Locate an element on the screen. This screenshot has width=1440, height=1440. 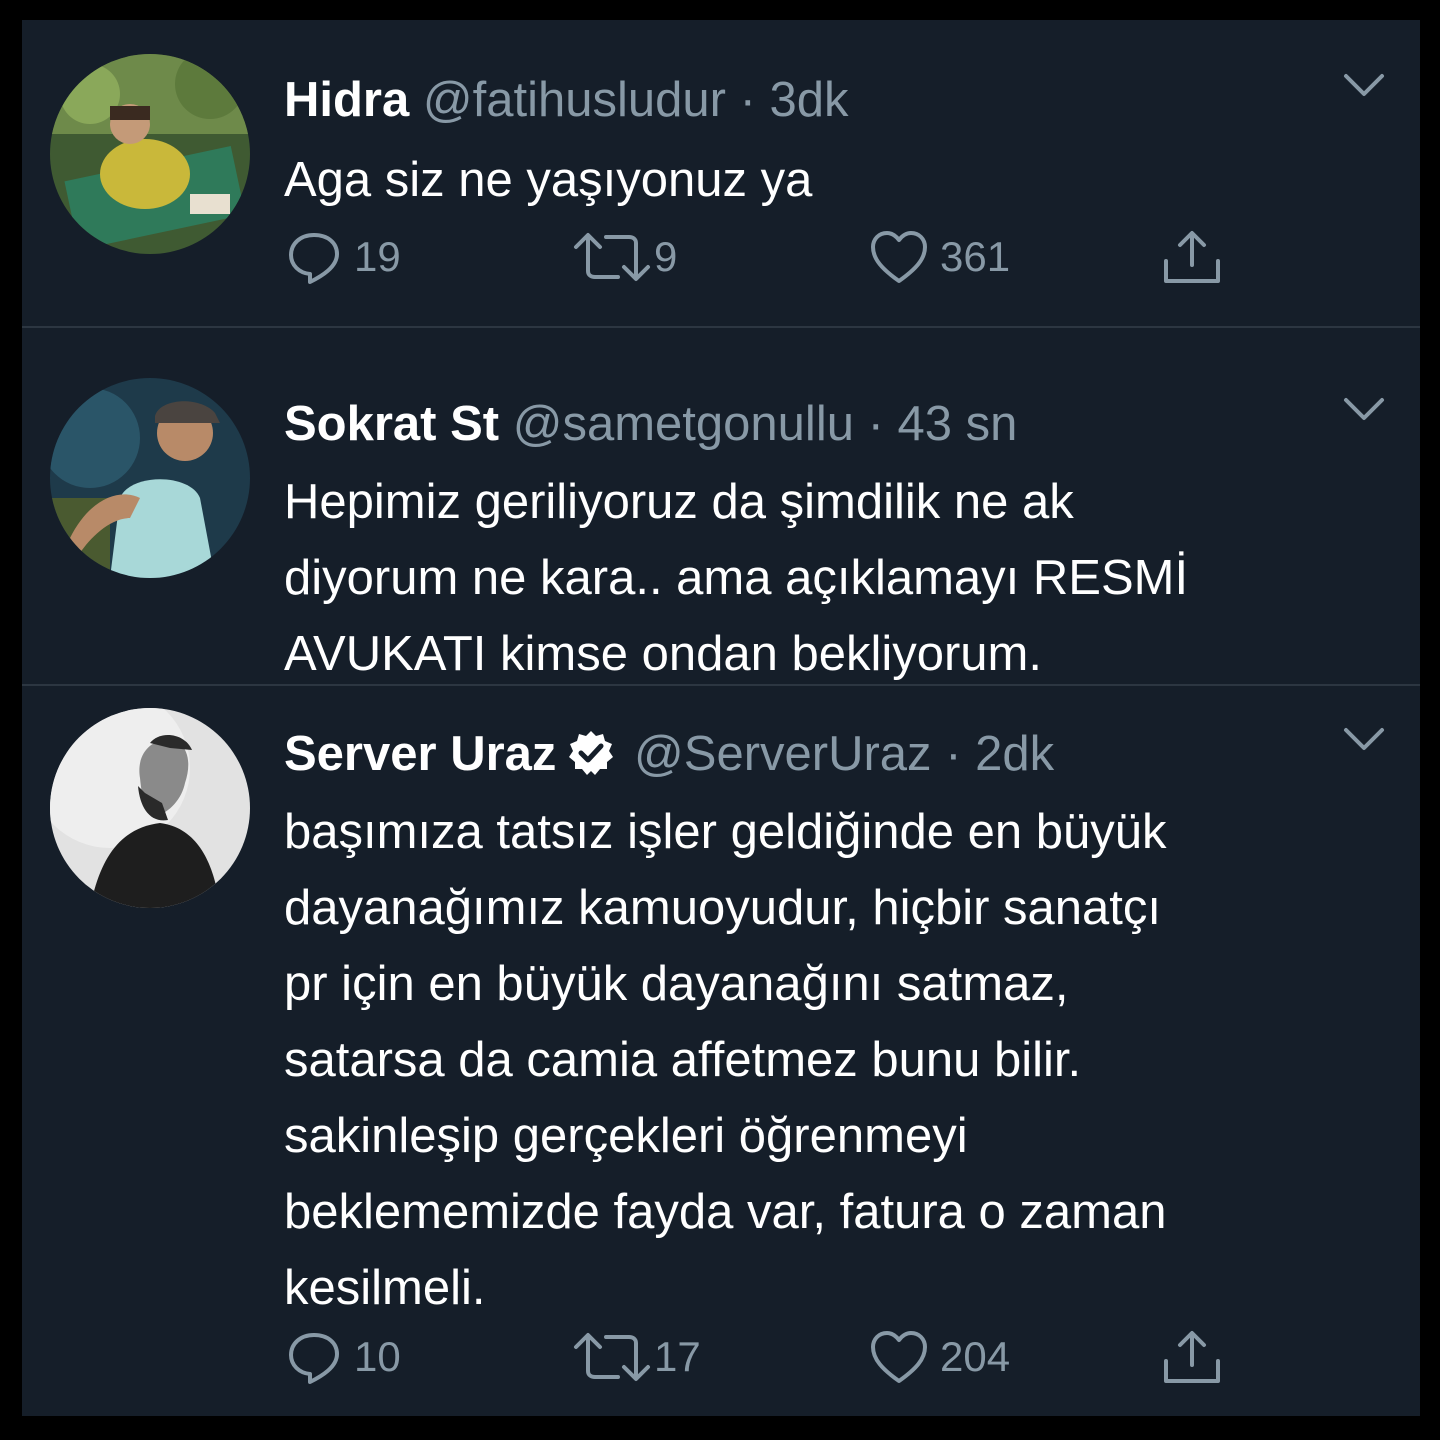
display-name: Server Uraz is located at coordinates (420, 754).